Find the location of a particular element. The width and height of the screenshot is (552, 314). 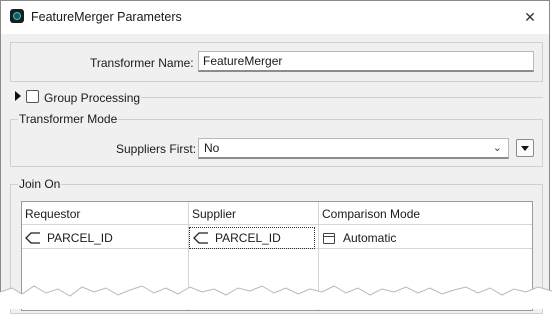

join-on-caption: Join On is located at coordinates (40, 184).